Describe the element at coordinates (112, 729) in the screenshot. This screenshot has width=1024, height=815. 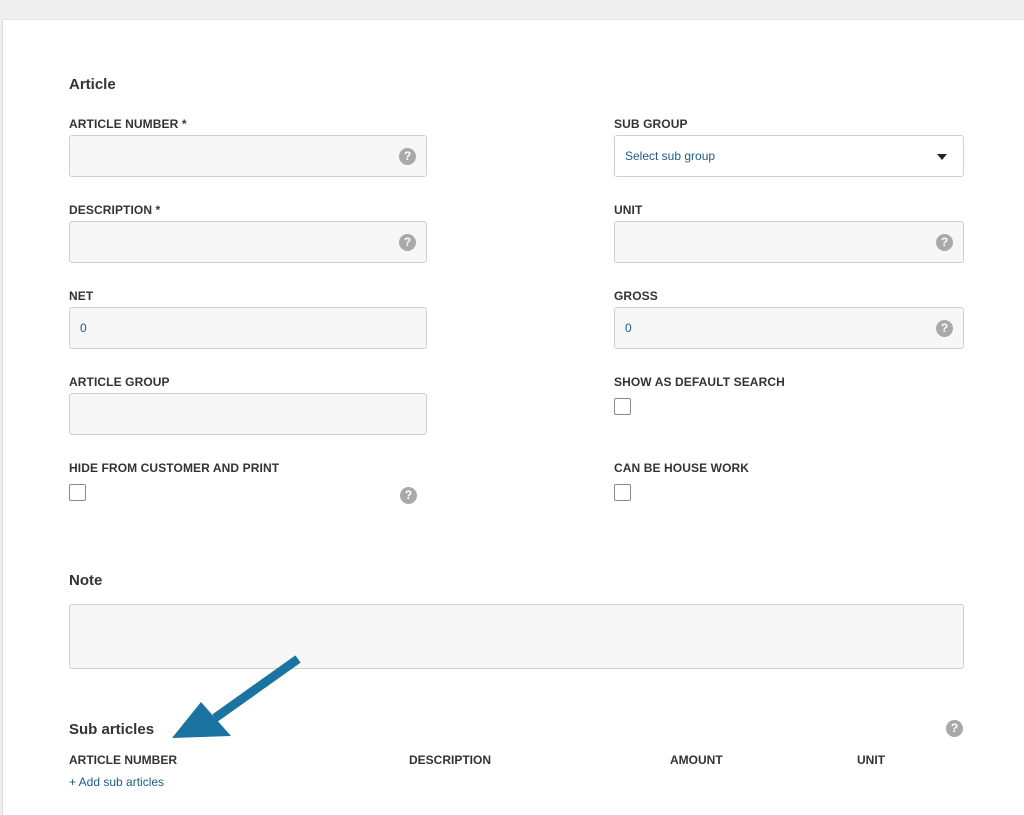
I see `section-title-sub-articles: Sub articles` at that location.